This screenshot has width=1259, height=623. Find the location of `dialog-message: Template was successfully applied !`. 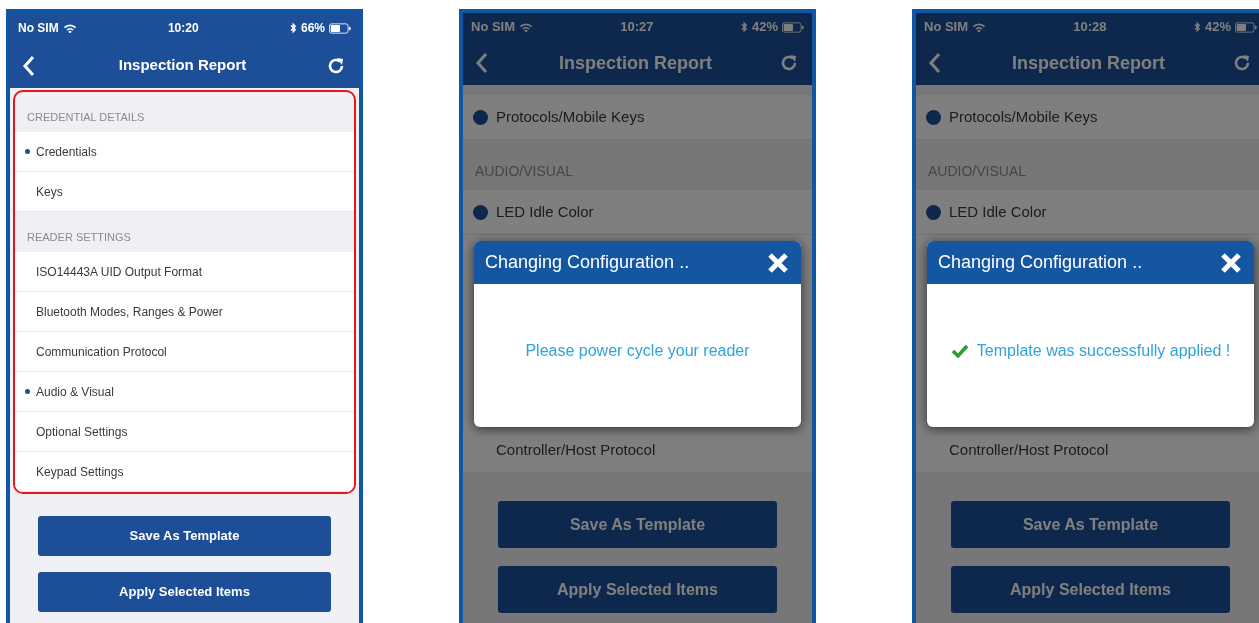

dialog-message: Template was successfully applied ! is located at coordinates (1103, 350).